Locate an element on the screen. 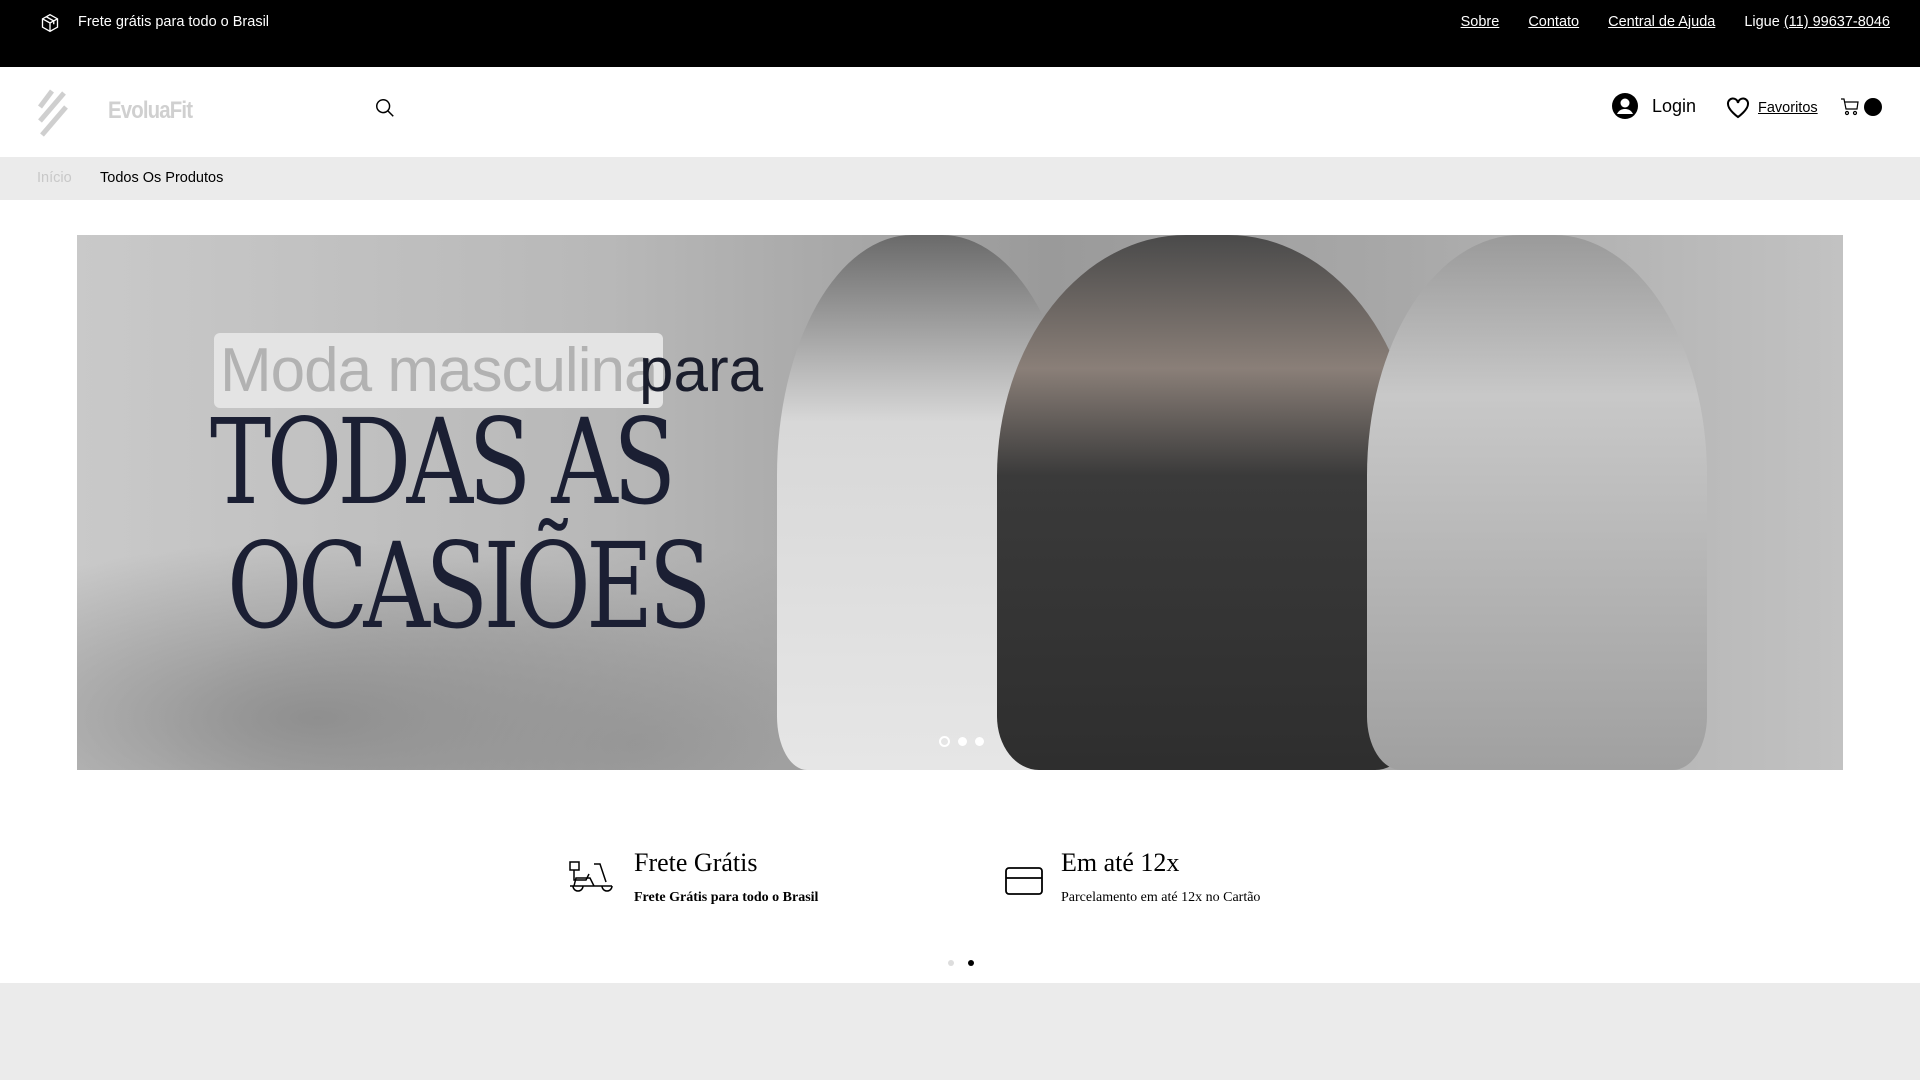 The height and width of the screenshot is (1080, 1920). link-contato: Contato is located at coordinates (1553, 22).